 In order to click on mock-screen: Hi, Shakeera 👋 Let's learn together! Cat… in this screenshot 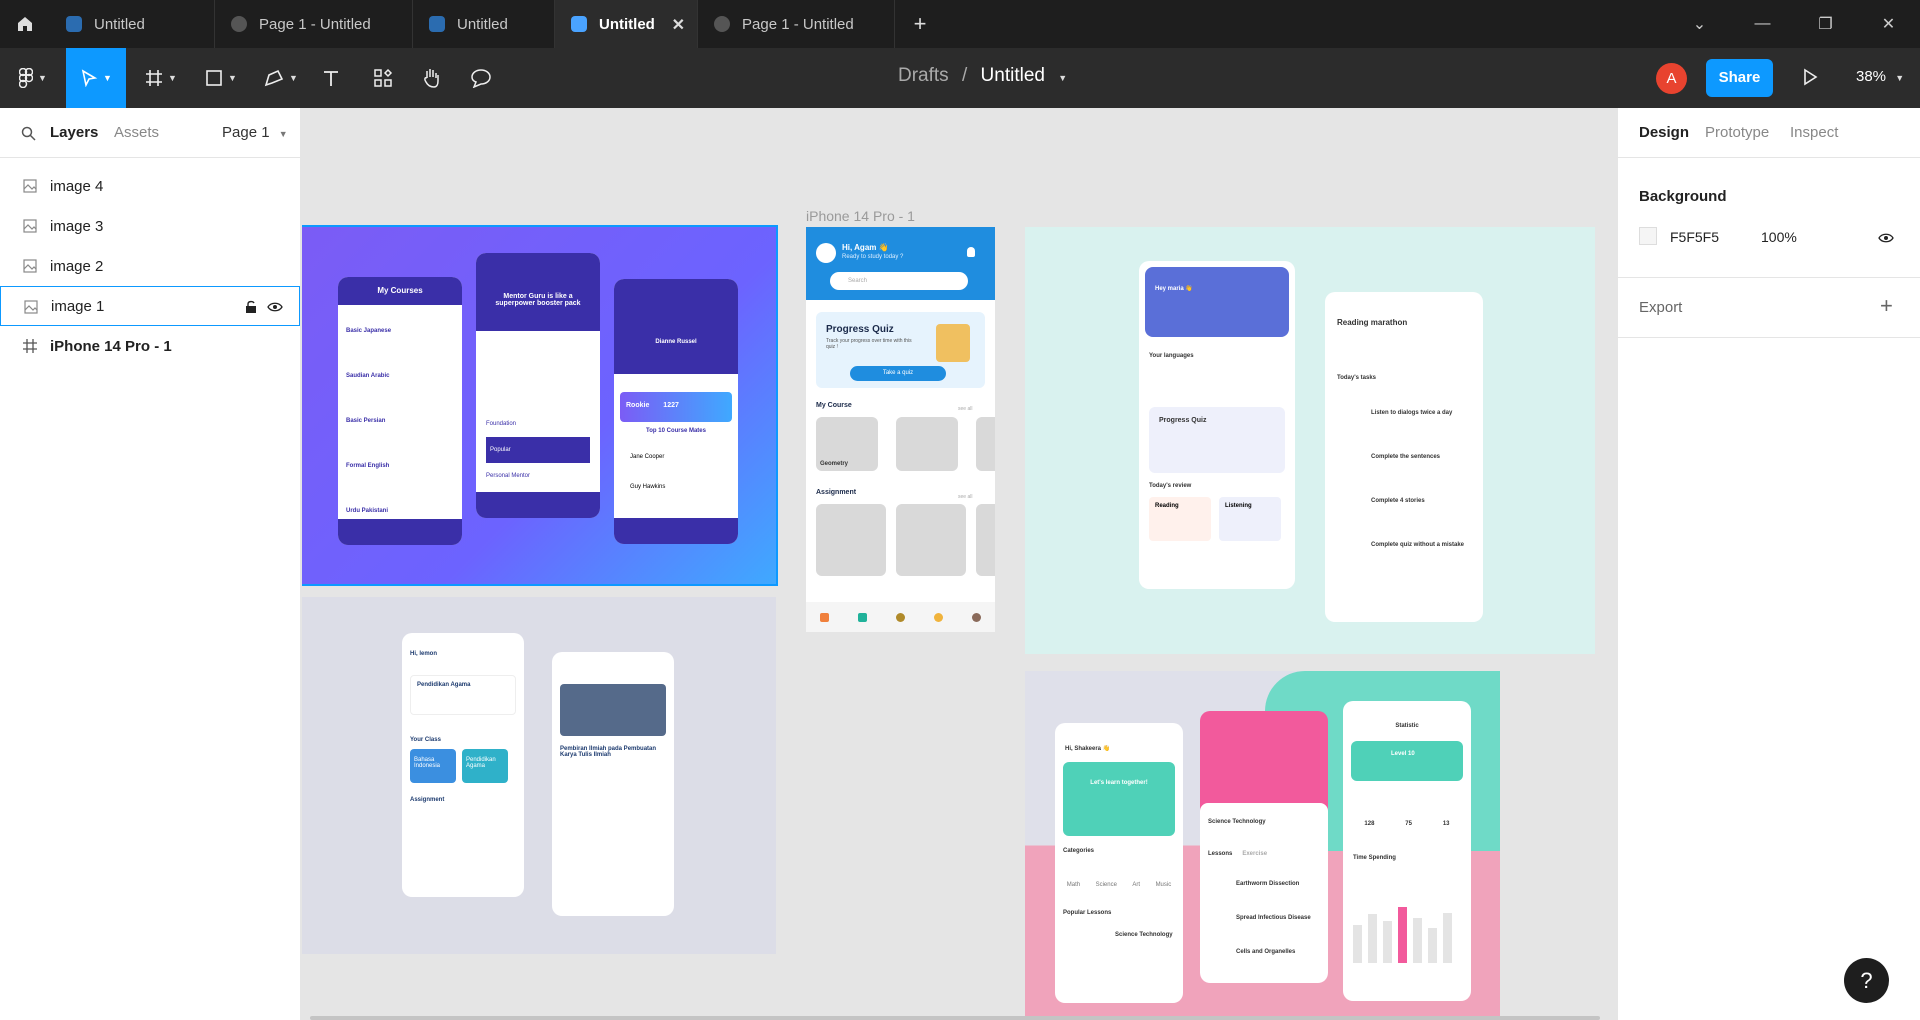, I will do `click(1119, 863)`.